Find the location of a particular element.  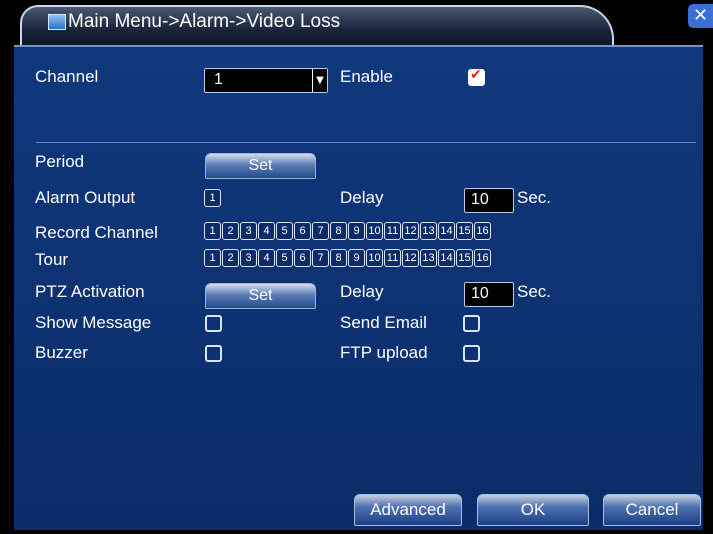

tour-channel-box: 15 is located at coordinates (464, 258).